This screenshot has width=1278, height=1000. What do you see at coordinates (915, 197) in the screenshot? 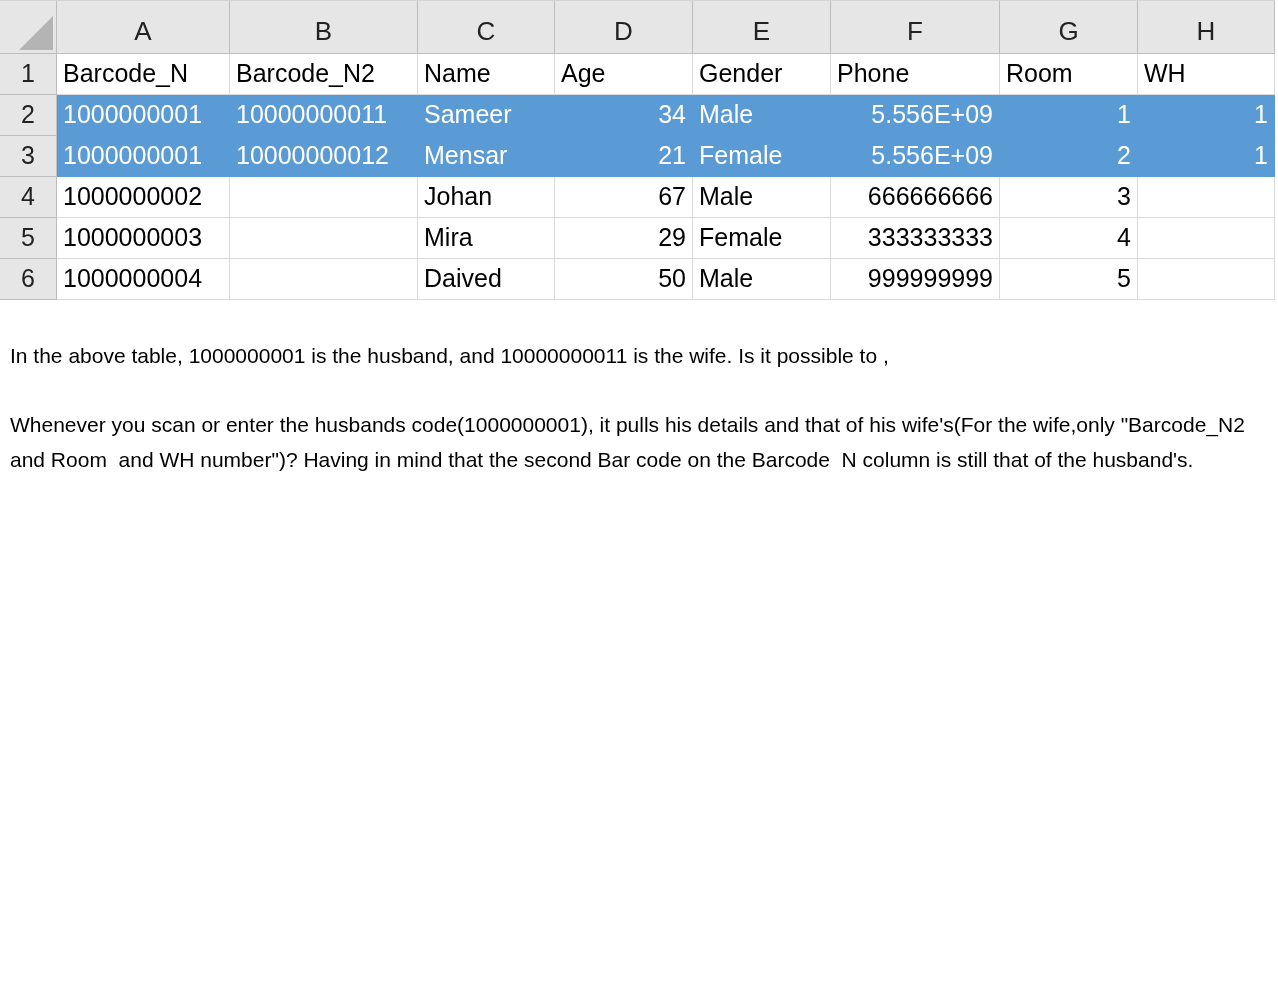
I see `table-cell: 666666666` at bounding box center [915, 197].